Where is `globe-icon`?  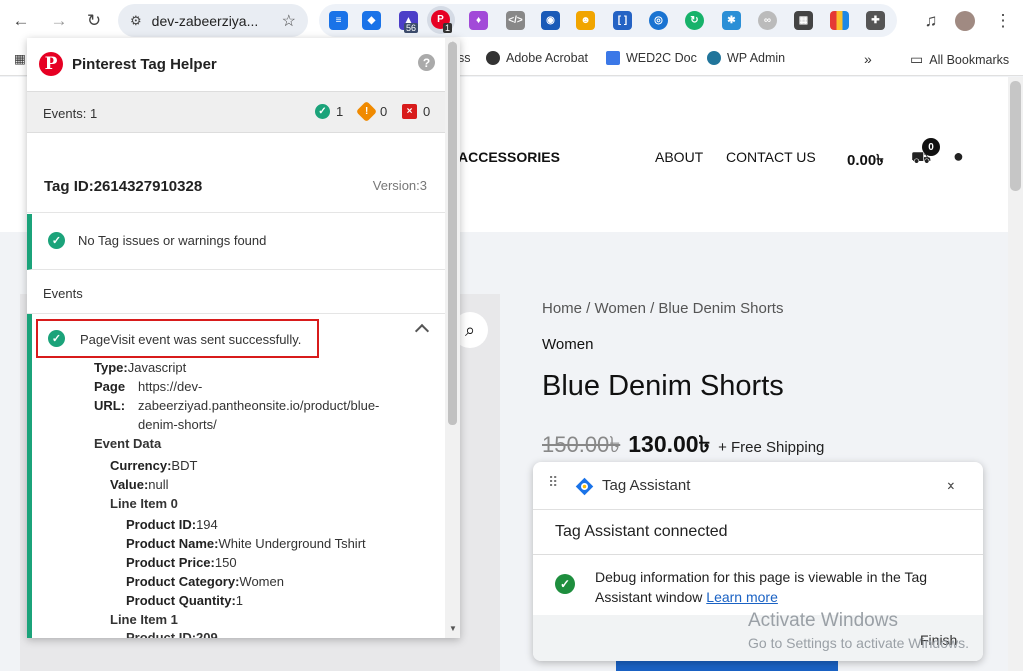 globe-icon is located at coordinates (493, 58).